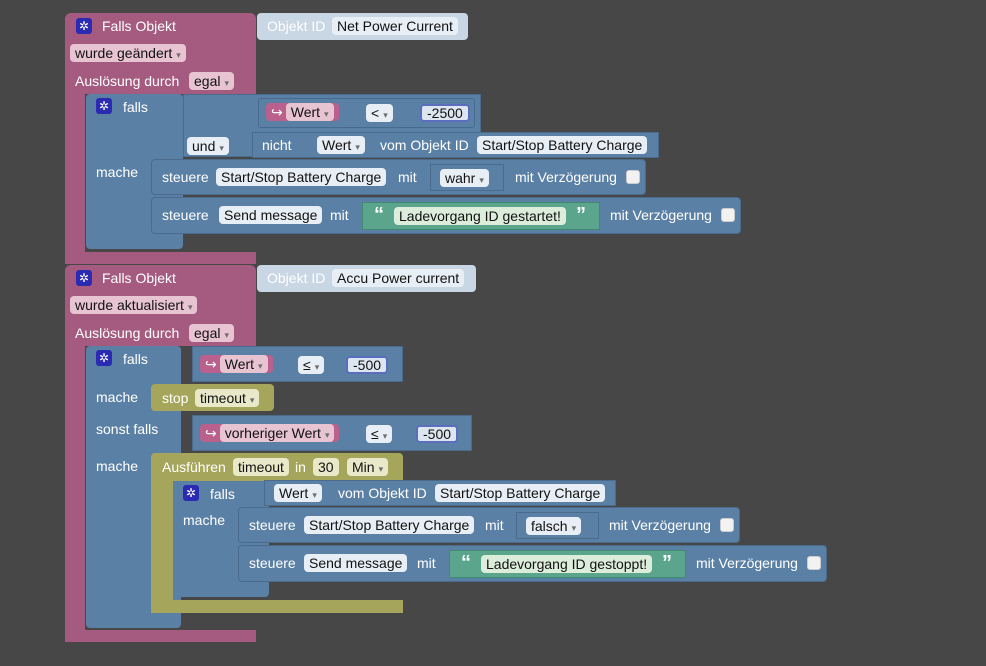 This screenshot has width=986, height=666. What do you see at coordinates (480, 216) in the screenshot?
I see `text-value: Ladevorgang ID gestartet!` at bounding box center [480, 216].